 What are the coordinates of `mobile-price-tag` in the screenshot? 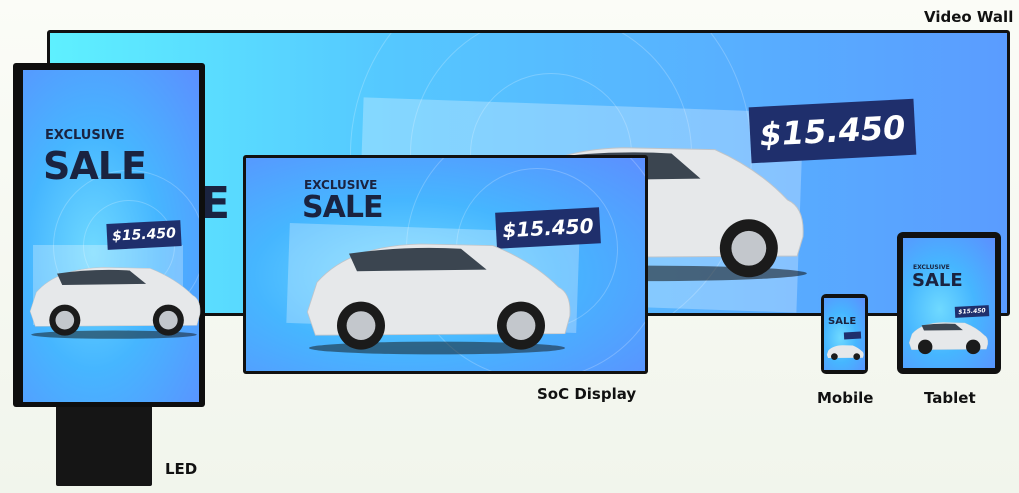 It's located at (852, 335).